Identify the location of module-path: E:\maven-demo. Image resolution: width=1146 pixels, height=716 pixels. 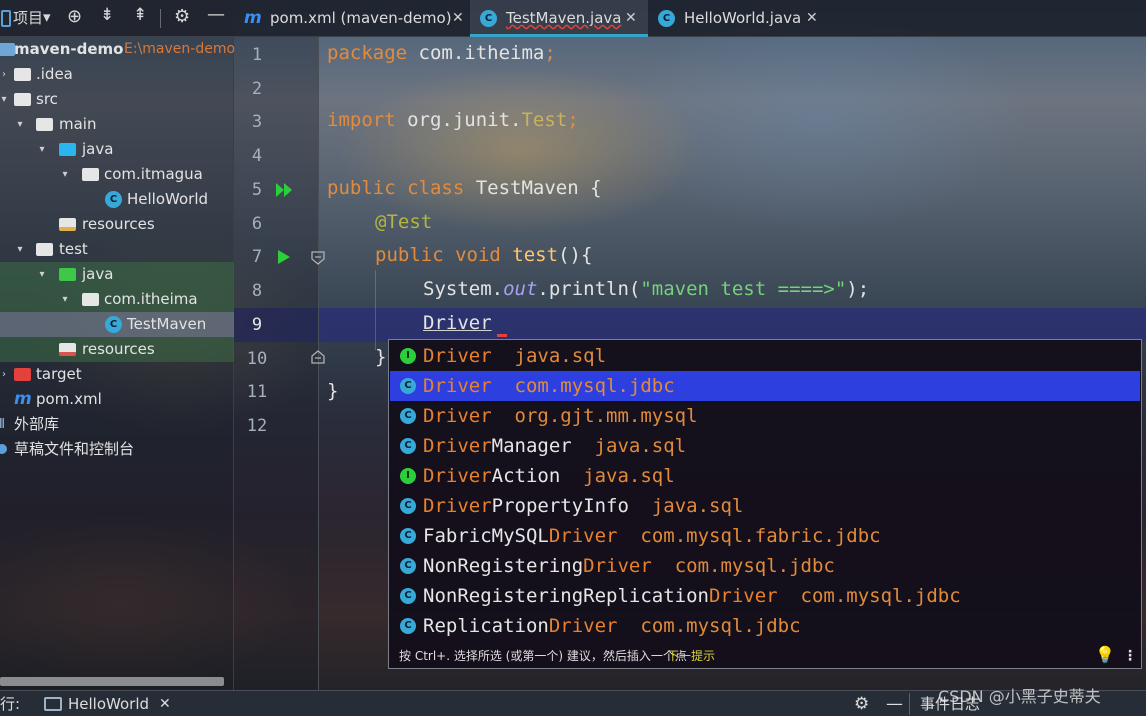
(180, 49).